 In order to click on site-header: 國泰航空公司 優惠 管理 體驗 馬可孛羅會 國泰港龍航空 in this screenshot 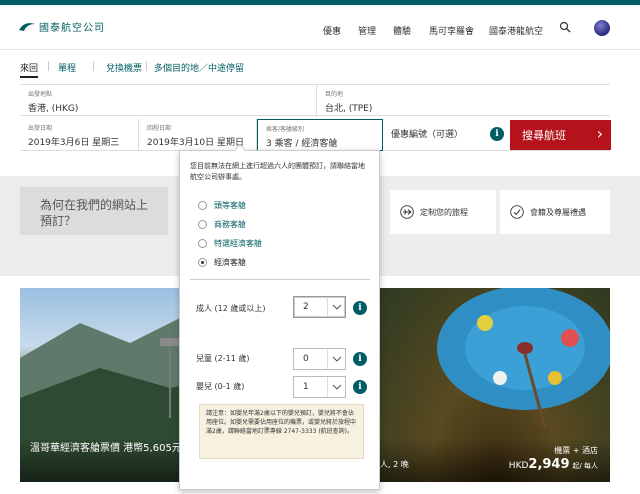, I will do `click(320, 27)`.